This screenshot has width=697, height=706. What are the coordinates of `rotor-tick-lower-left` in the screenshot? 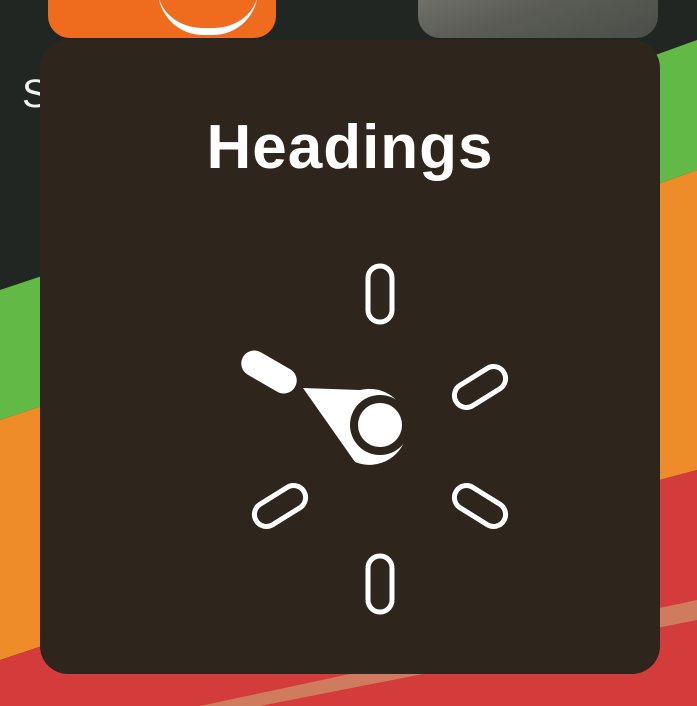 It's located at (280, 506).